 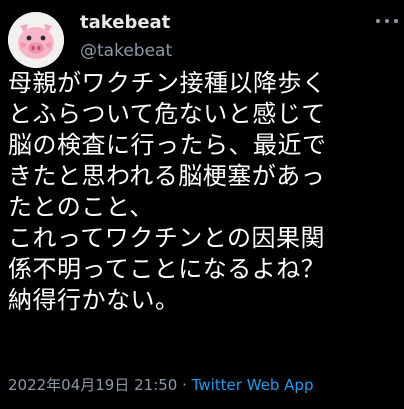 I want to click on avatar, so click(x=36, y=40).